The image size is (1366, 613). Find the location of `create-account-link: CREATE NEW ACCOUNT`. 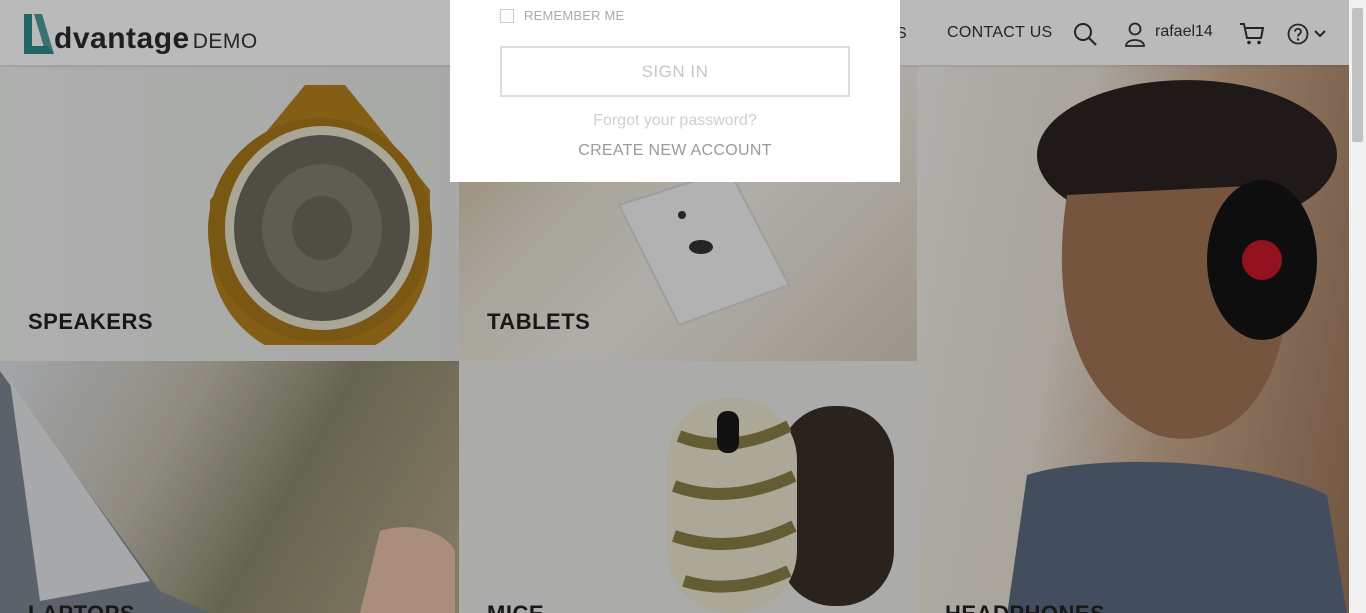

create-account-link: CREATE NEW ACCOUNT is located at coordinates (675, 151).